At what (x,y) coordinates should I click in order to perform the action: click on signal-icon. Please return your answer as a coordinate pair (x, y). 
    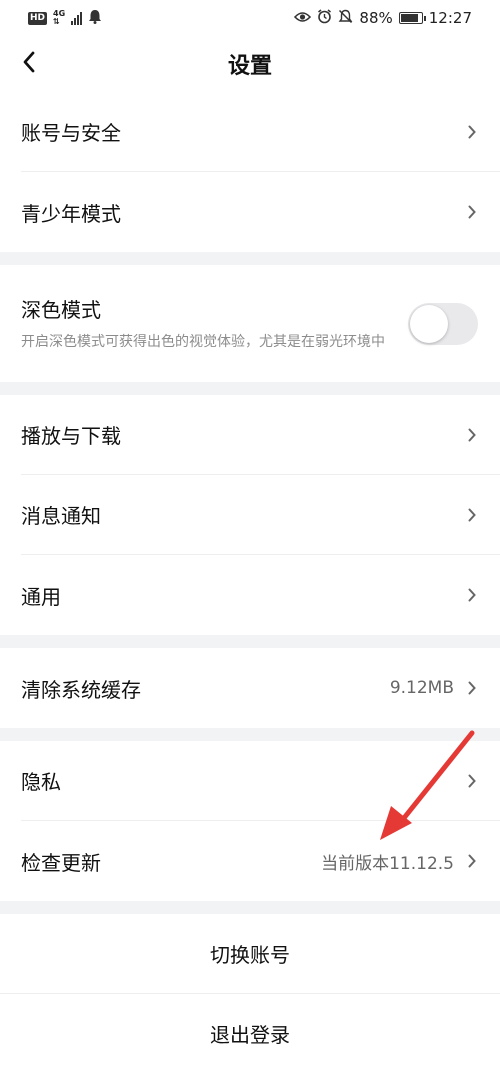
    Looking at the image, I should click on (77, 18).